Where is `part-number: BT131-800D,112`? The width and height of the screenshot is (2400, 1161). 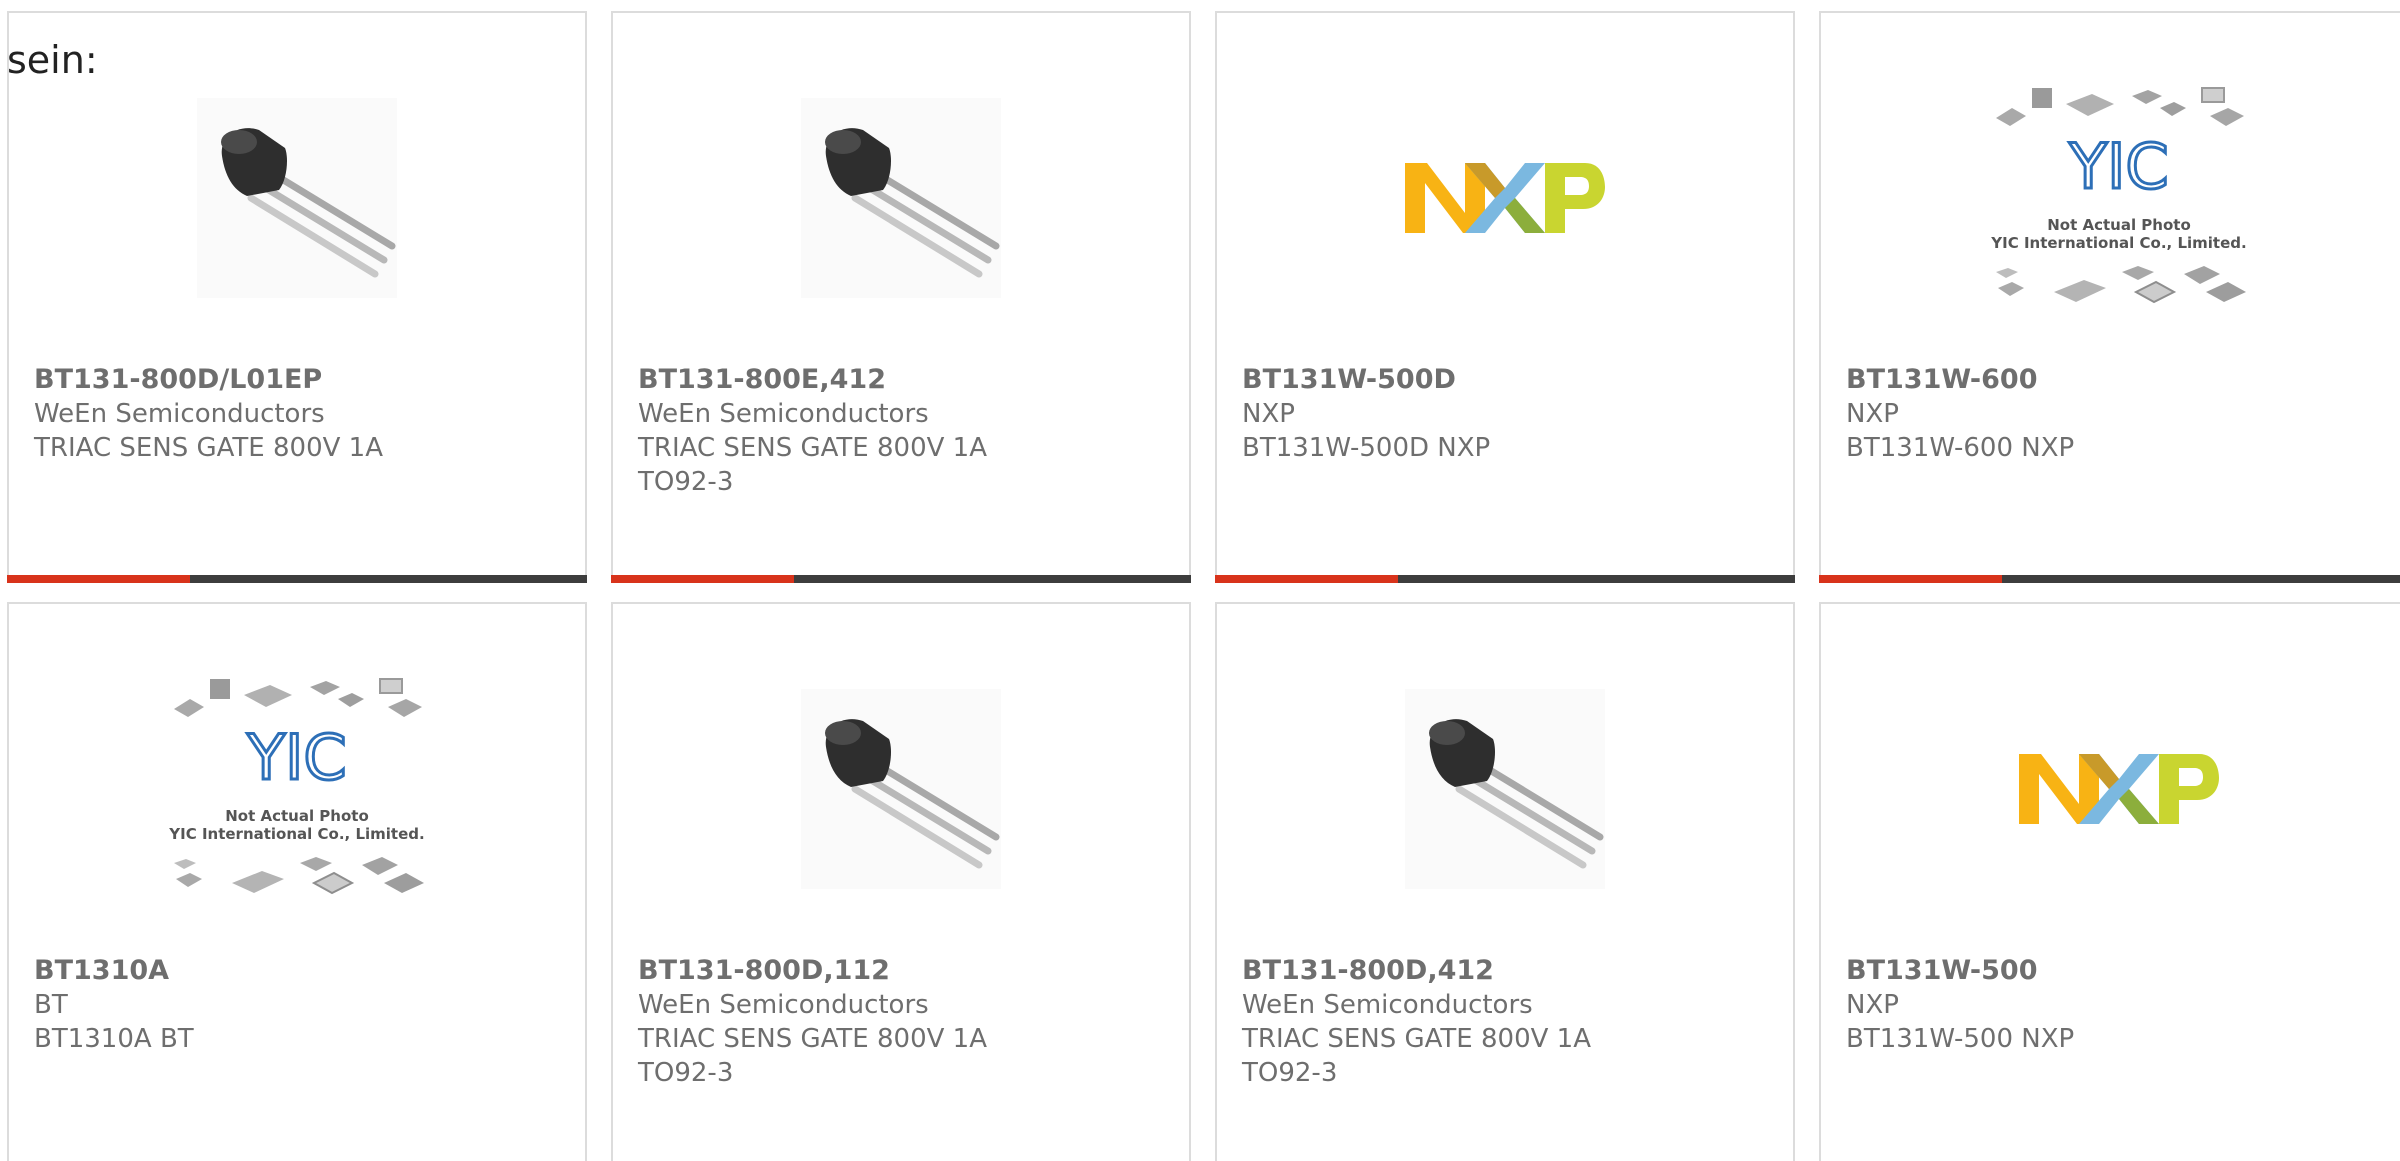 part-number: BT131-800D,112 is located at coordinates (903, 971).